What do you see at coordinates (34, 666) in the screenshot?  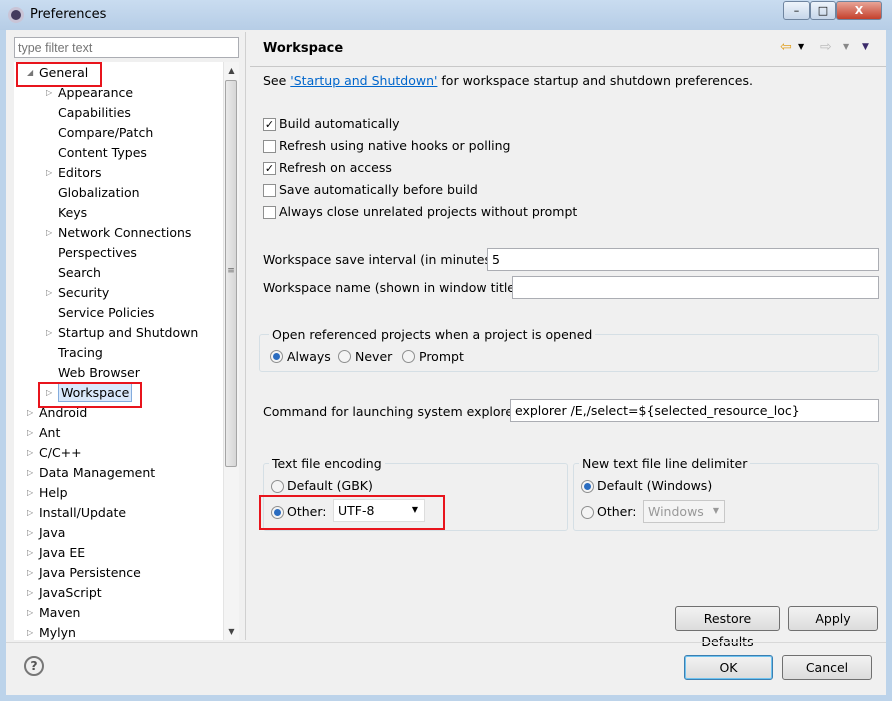 I see `help-icon: ?` at bounding box center [34, 666].